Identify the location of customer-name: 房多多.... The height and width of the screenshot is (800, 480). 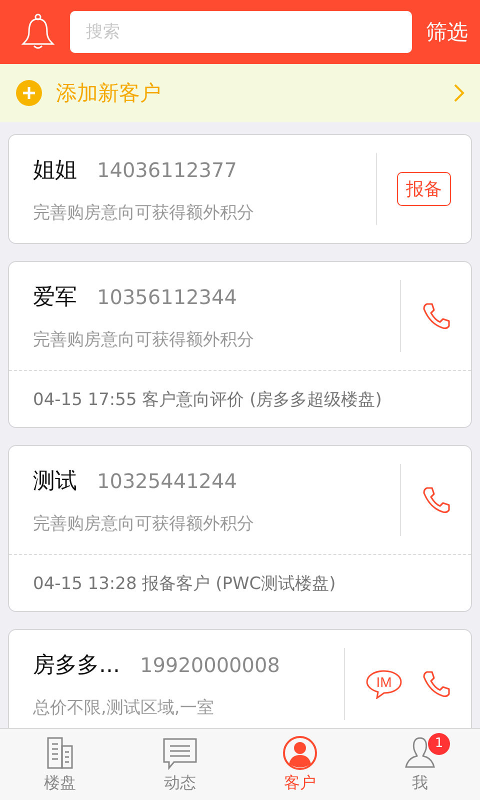
(76, 666).